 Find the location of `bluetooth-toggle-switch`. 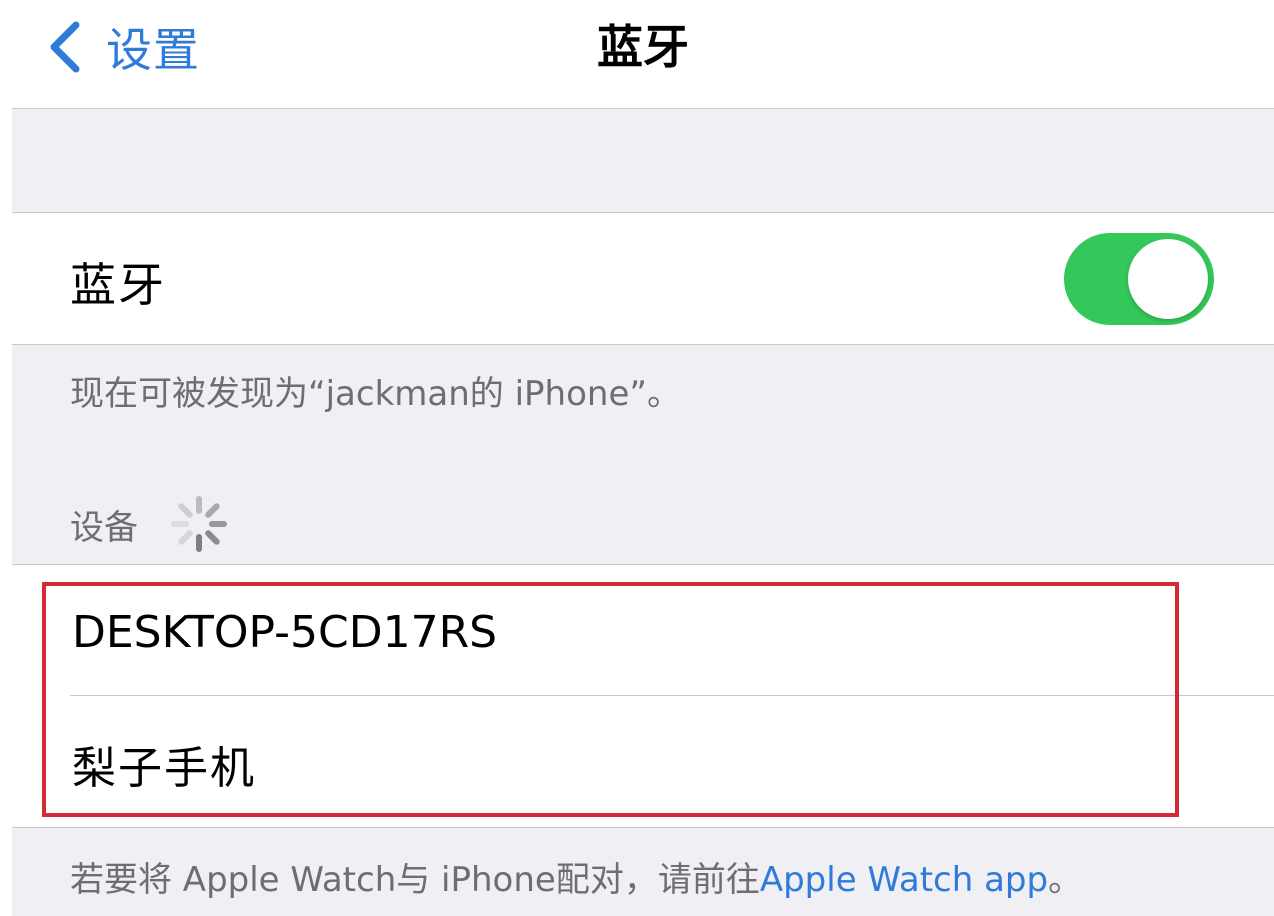

bluetooth-toggle-switch is located at coordinates (1139, 279).